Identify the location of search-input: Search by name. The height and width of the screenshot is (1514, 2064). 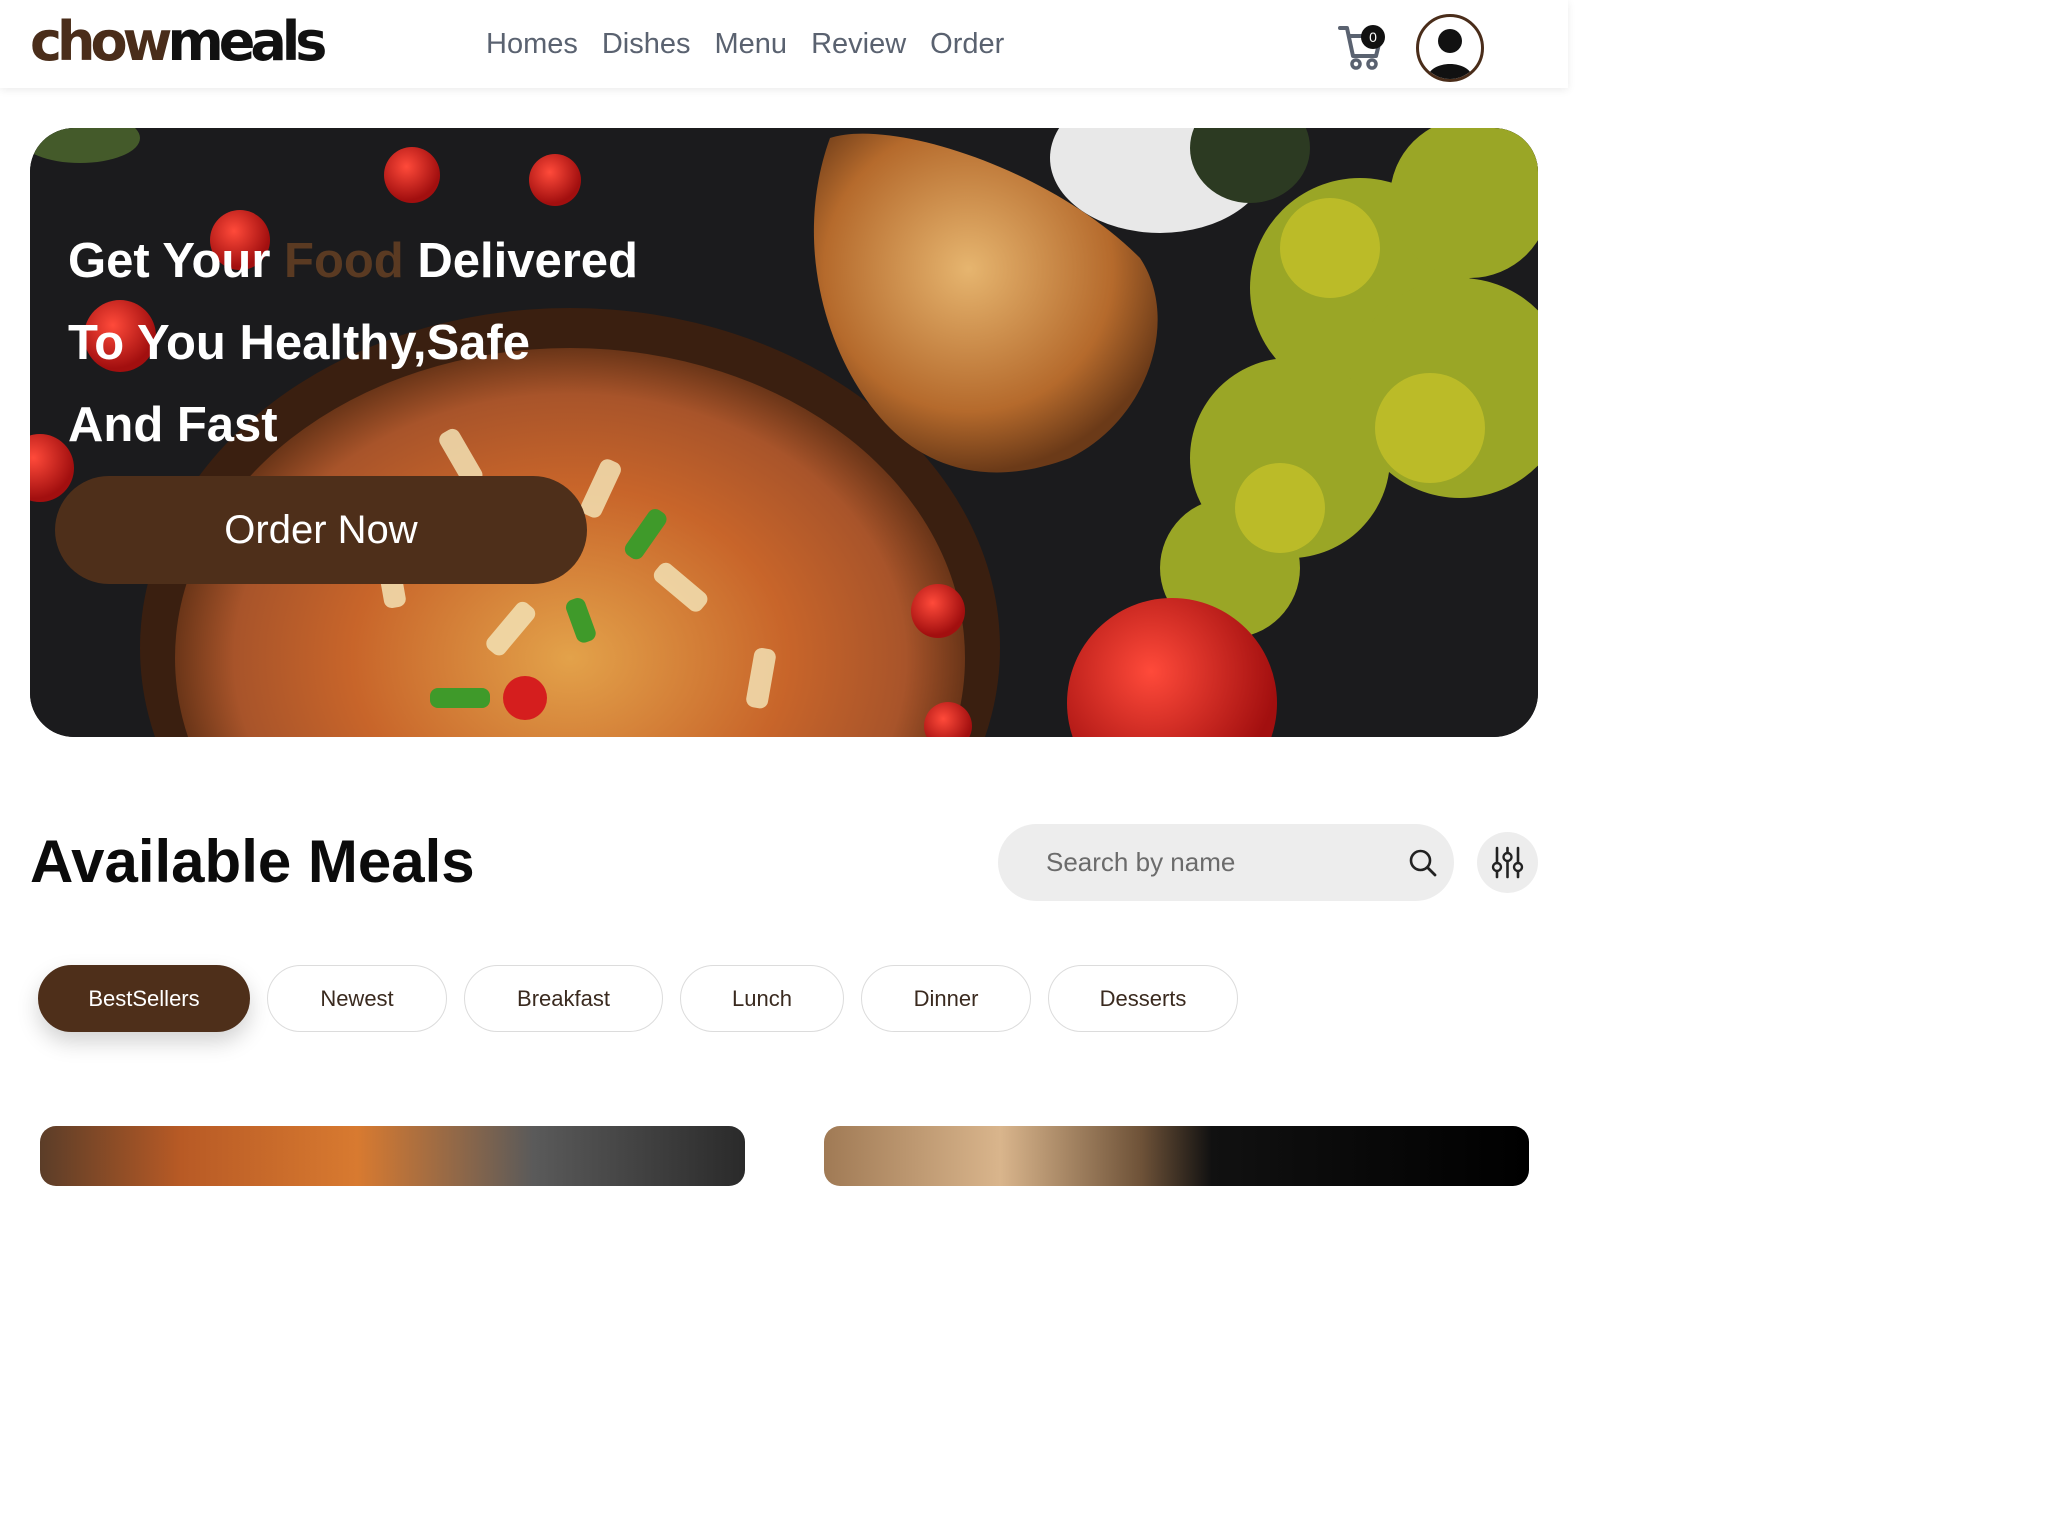
(1226, 862).